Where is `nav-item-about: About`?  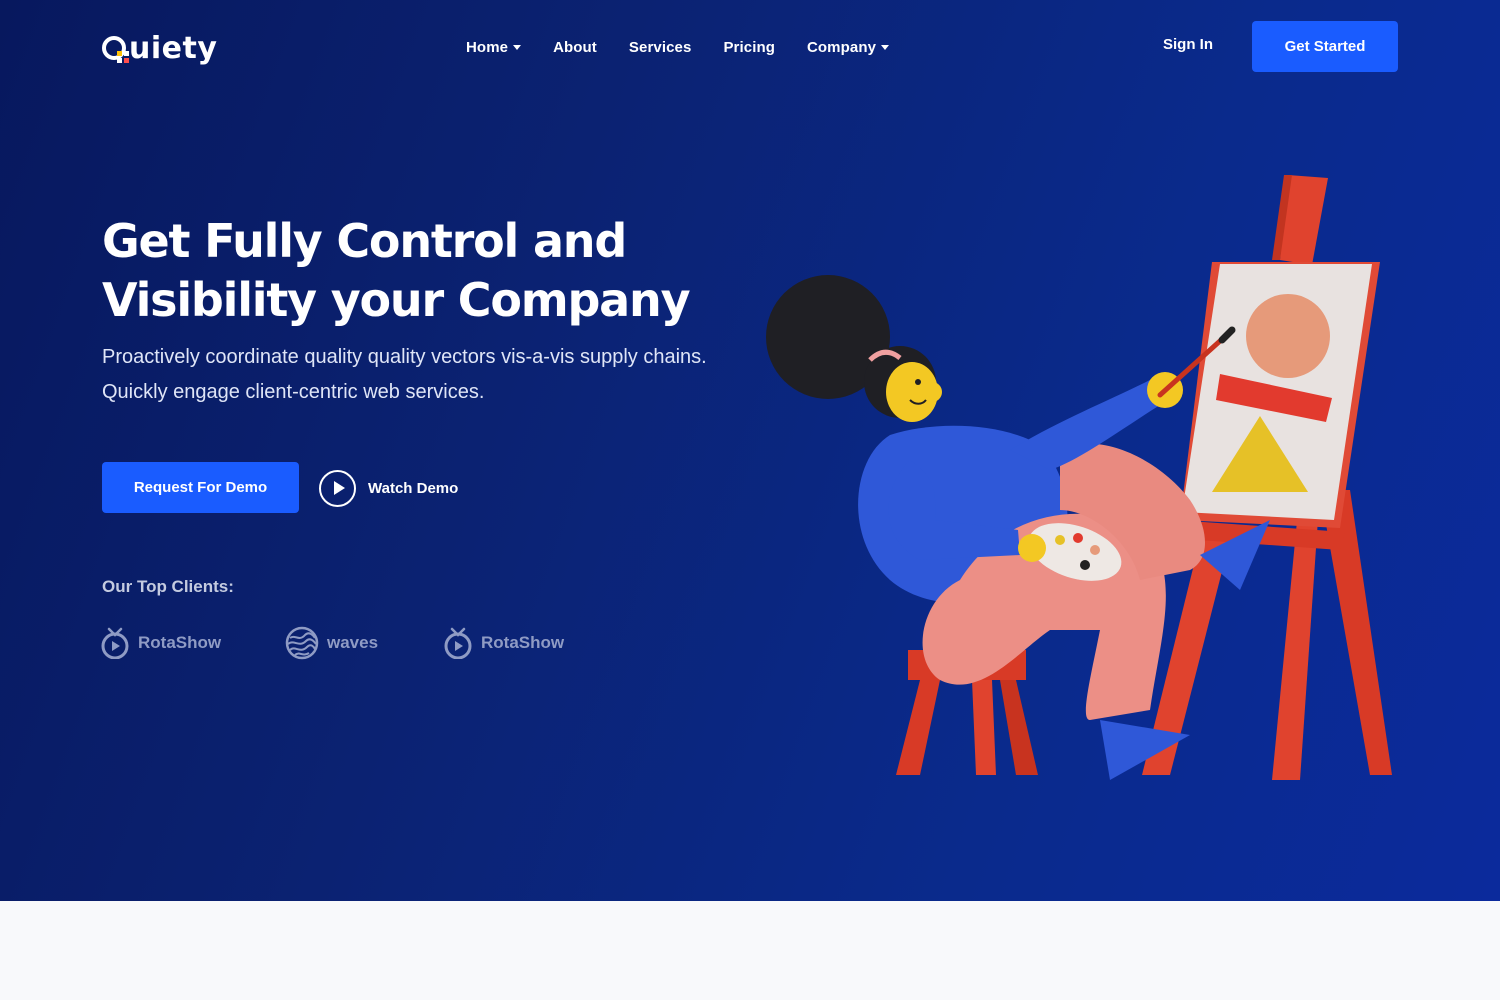 nav-item-about: About is located at coordinates (575, 47).